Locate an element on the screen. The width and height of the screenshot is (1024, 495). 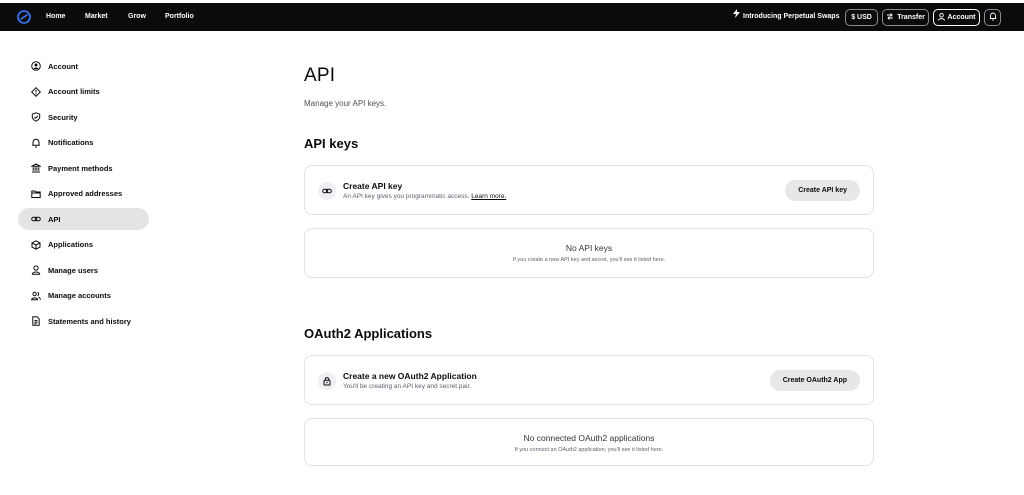
notifications-button is located at coordinates (992, 17).